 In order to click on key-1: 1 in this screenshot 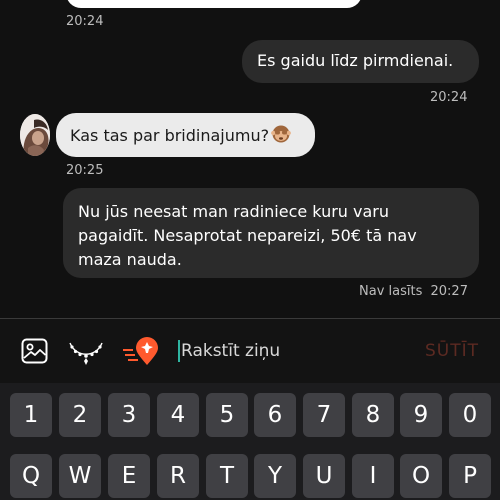, I will do `click(31, 415)`.